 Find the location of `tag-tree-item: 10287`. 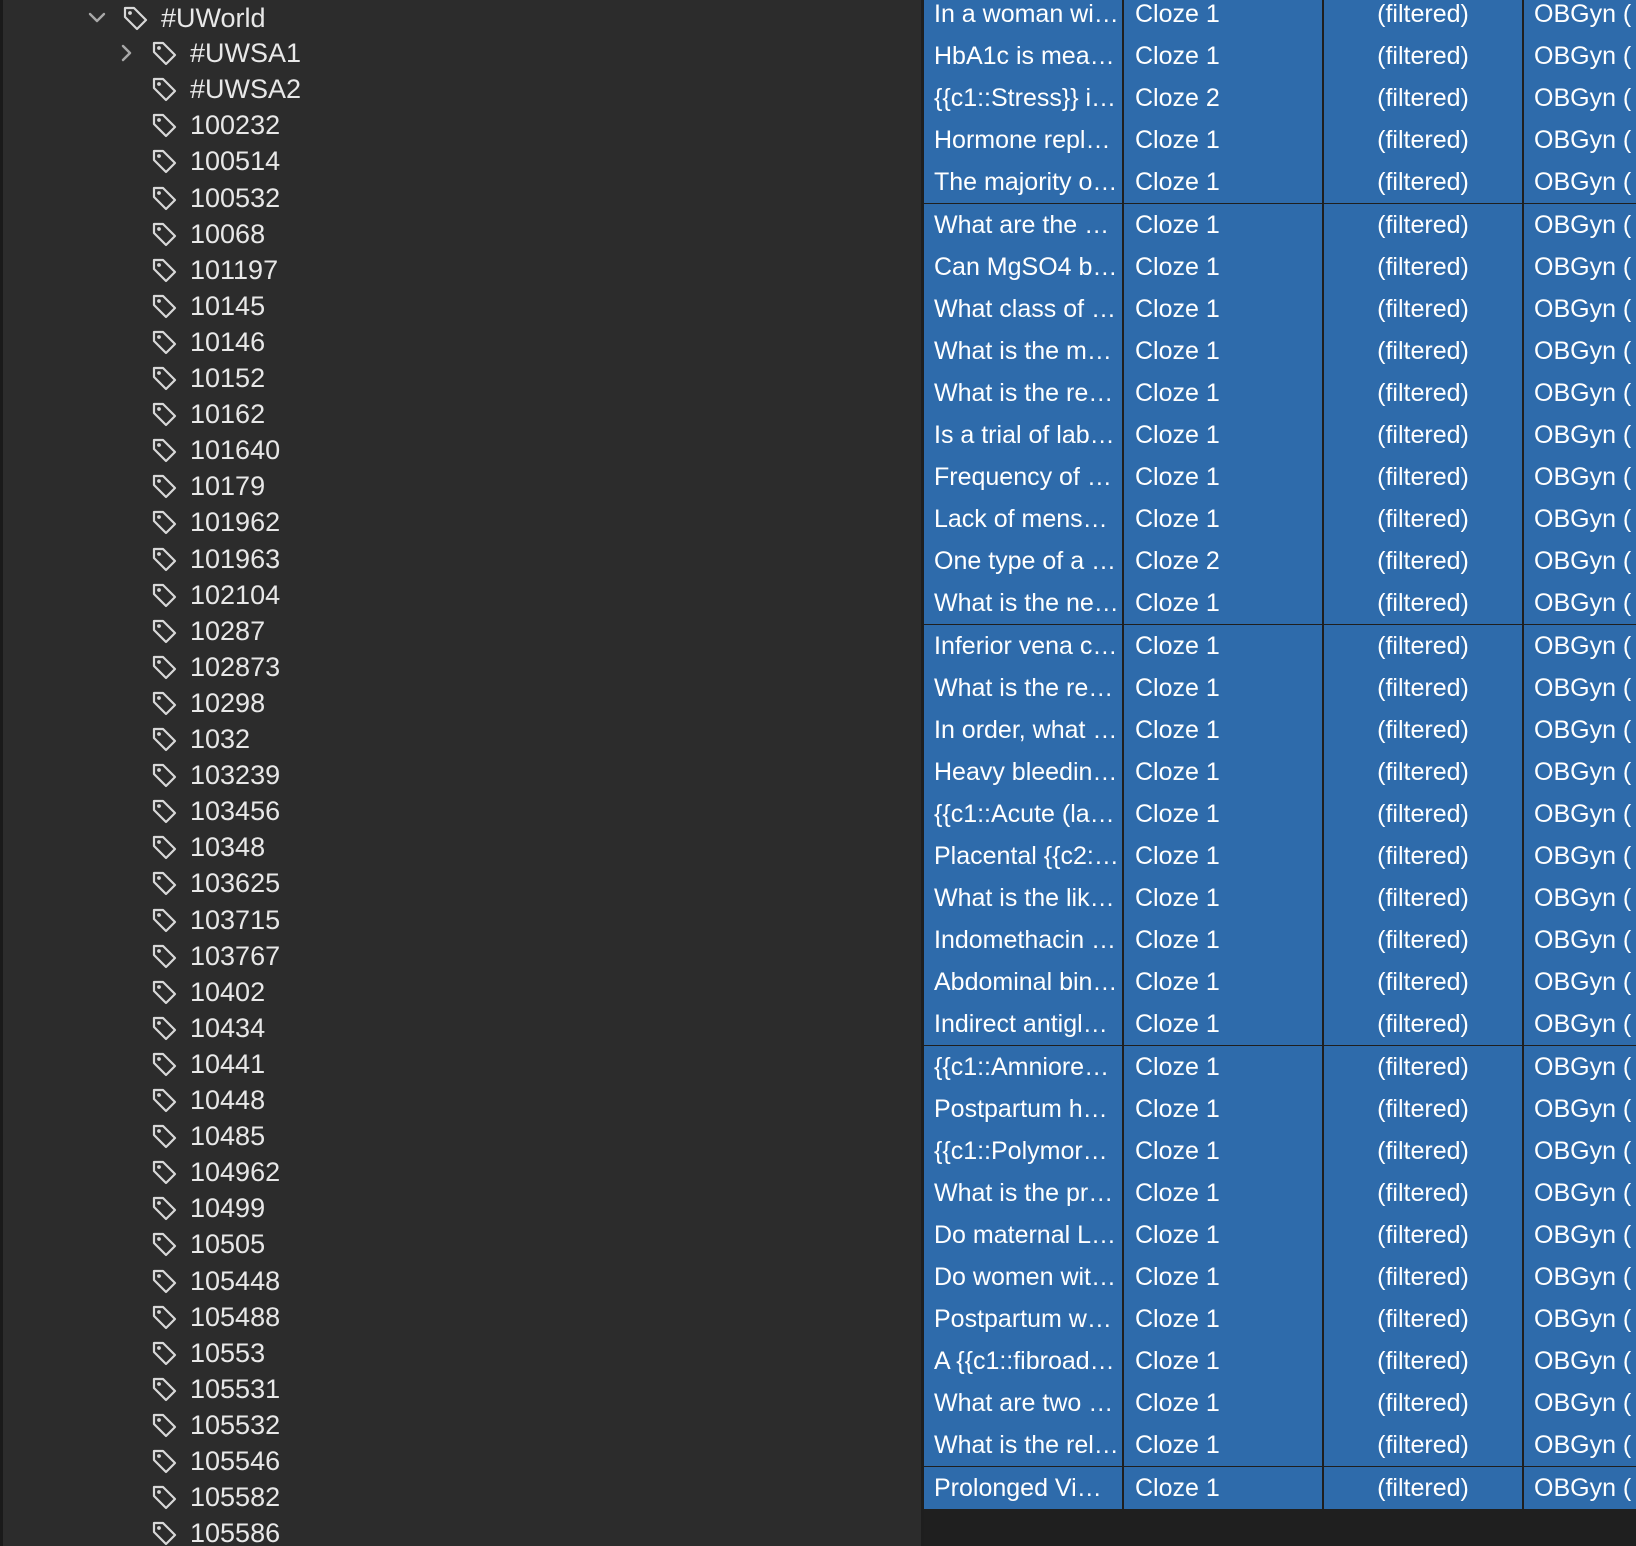

tag-tree-item: 10287 is located at coordinates (462, 631).